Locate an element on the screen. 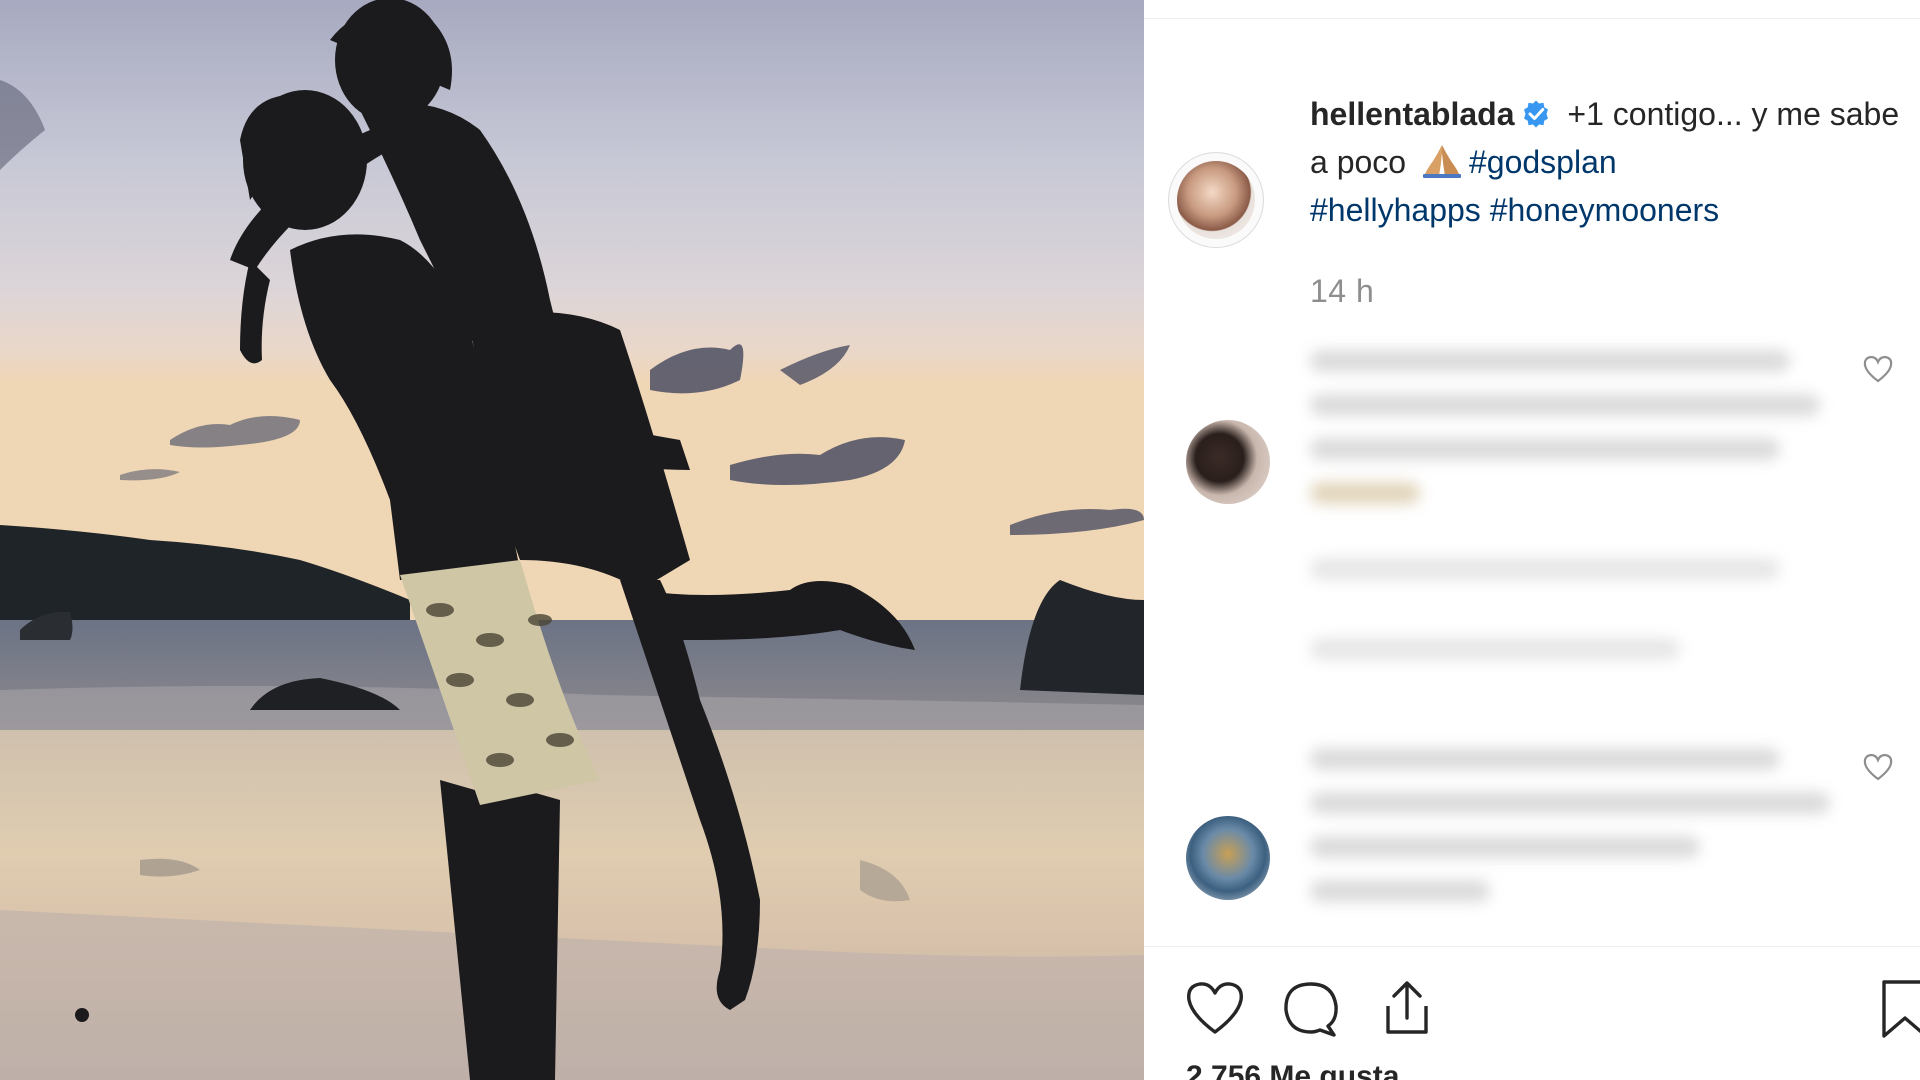 The image size is (1920, 1080). header-divider is located at coordinates (1532, 18).